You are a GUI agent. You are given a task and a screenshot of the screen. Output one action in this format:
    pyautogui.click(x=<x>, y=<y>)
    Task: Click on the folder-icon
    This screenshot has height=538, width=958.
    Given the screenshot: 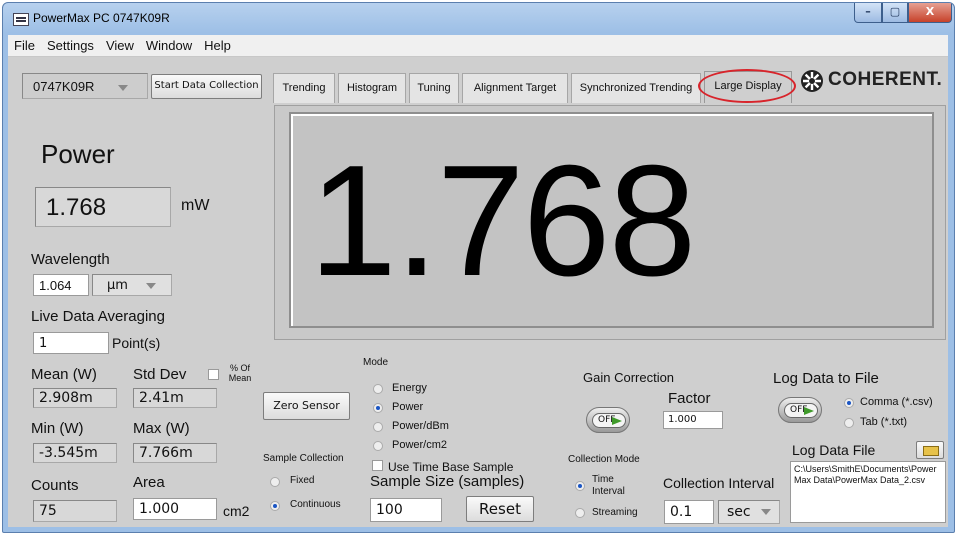 What is the action you would take?
    pyautogui.click(x=931, y=451)
    